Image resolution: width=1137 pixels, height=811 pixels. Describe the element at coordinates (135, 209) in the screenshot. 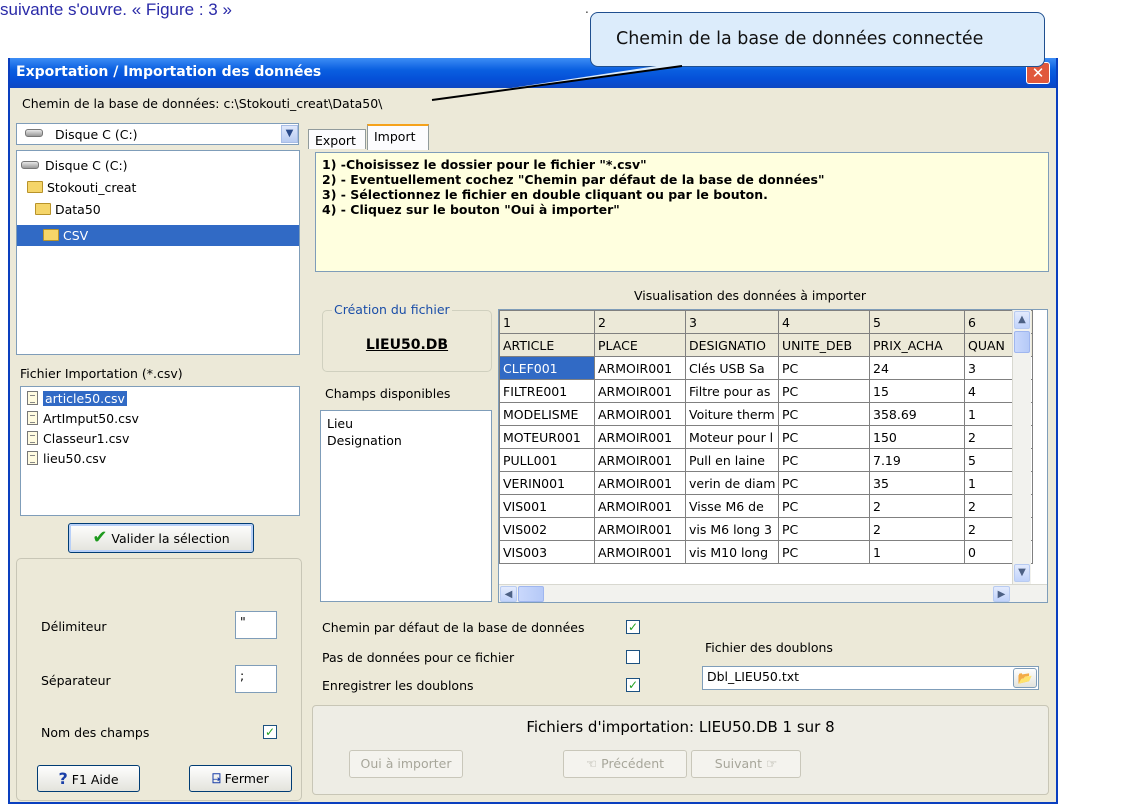

I see `tree-item-data50: Data50` at that location.